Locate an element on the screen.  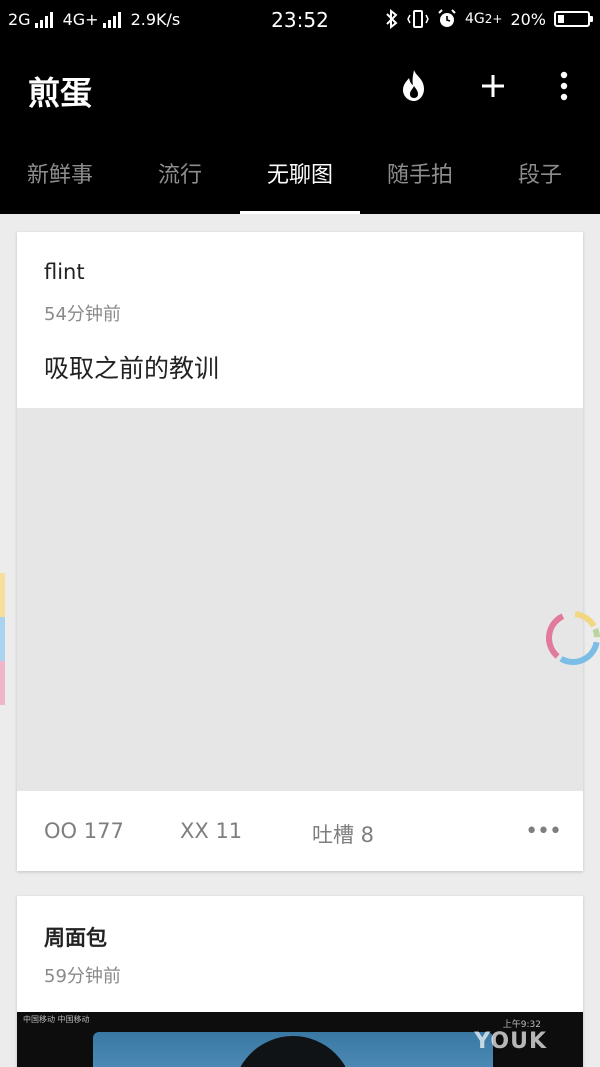
post-text: 吸取之前的教训 is located at coordinates (132, 368).